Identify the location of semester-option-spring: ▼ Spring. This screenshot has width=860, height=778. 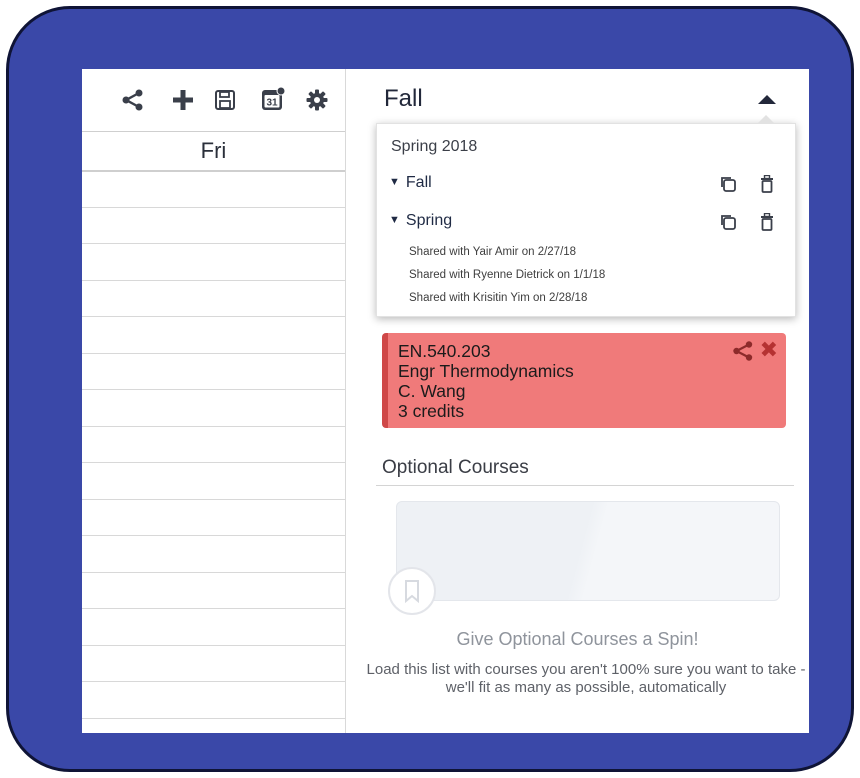
(420, 221).